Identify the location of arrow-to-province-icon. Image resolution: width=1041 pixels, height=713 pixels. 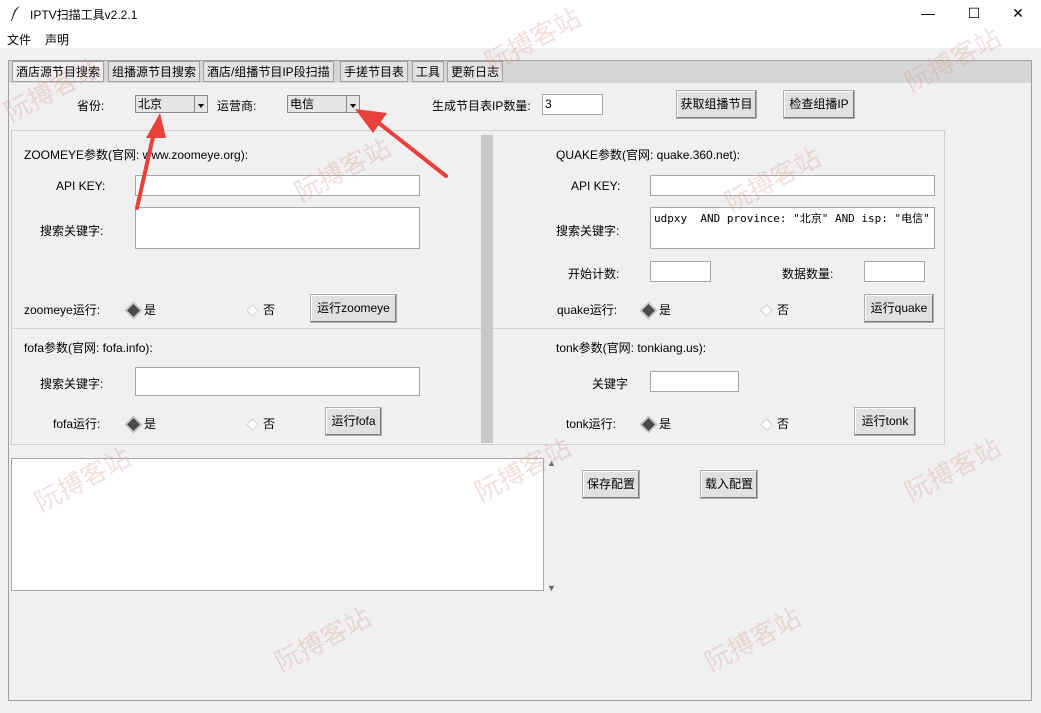
(150, 161).